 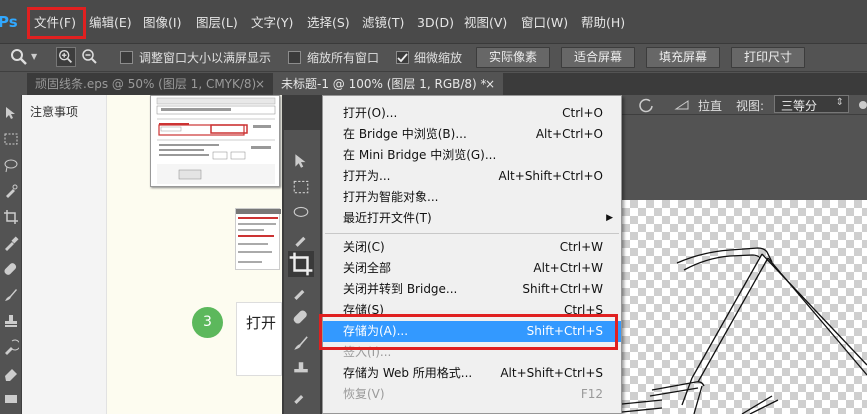 What do you see at coordinates (710, 105) in the screenshot?
I see `straighten-label: 拉直` at bounding box center [710, 105].